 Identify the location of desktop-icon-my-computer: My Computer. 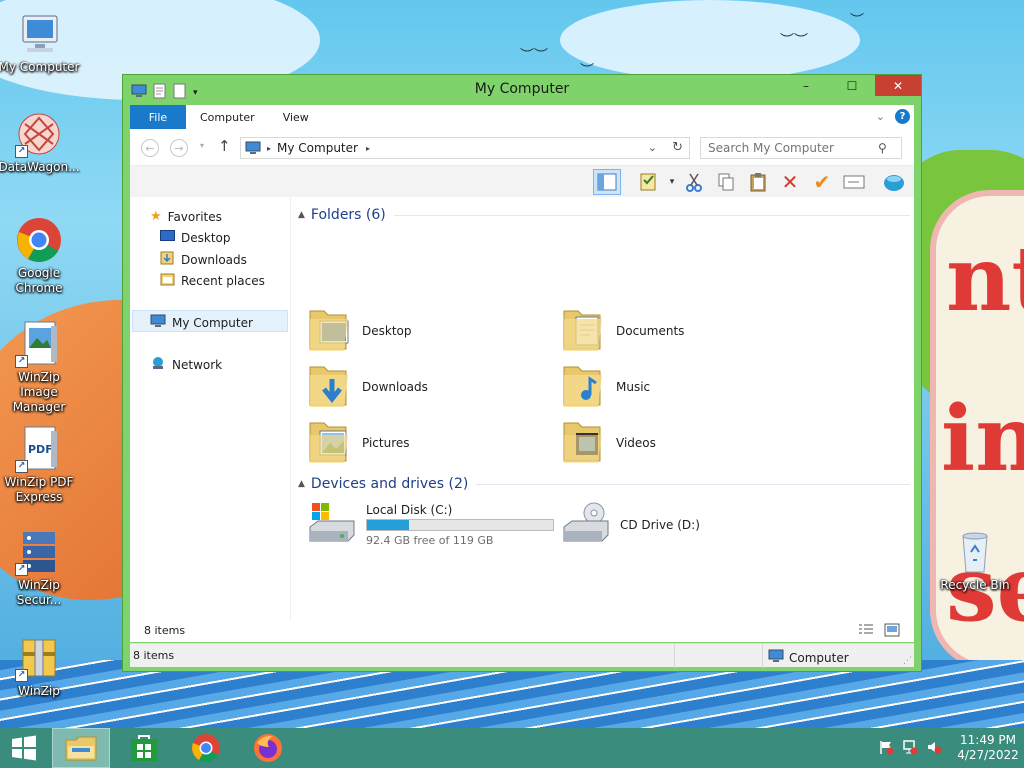
(39, 42).